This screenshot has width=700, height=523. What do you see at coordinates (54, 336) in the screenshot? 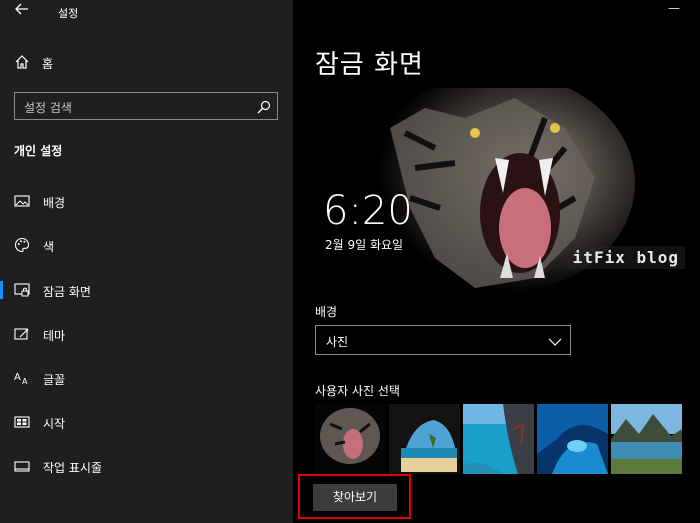
I see `sidebar-item-label: 테마` at bounding box center [54, 336].